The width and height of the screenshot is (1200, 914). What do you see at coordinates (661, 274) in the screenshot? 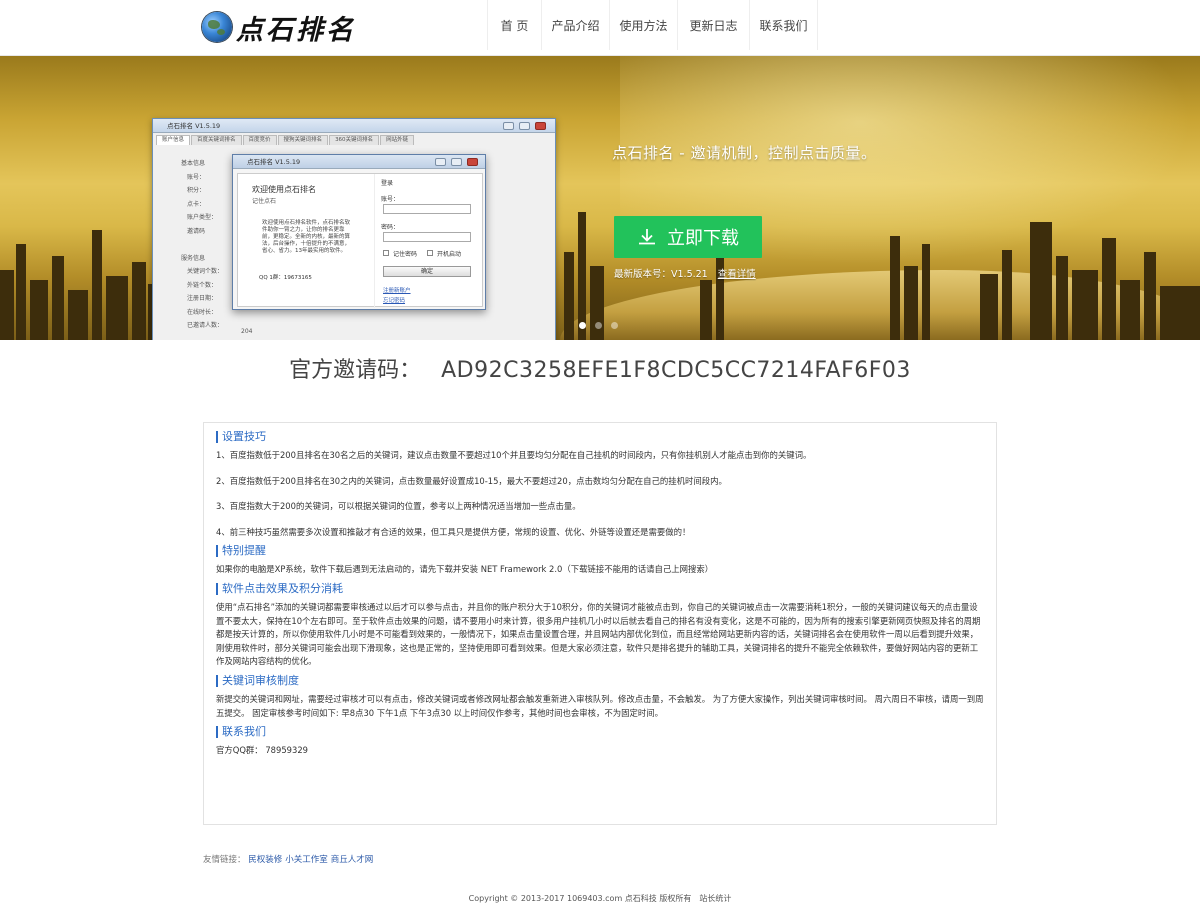
I see `version-label: 最新版本号：V1.5.21` at bounding box center [661, 274].